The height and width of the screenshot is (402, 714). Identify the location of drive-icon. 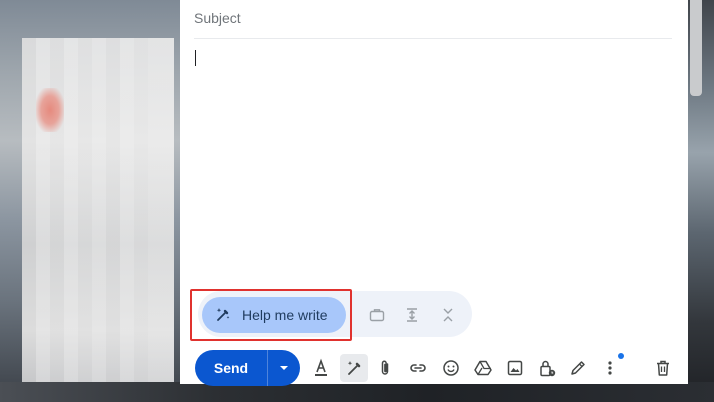
(483, 368).